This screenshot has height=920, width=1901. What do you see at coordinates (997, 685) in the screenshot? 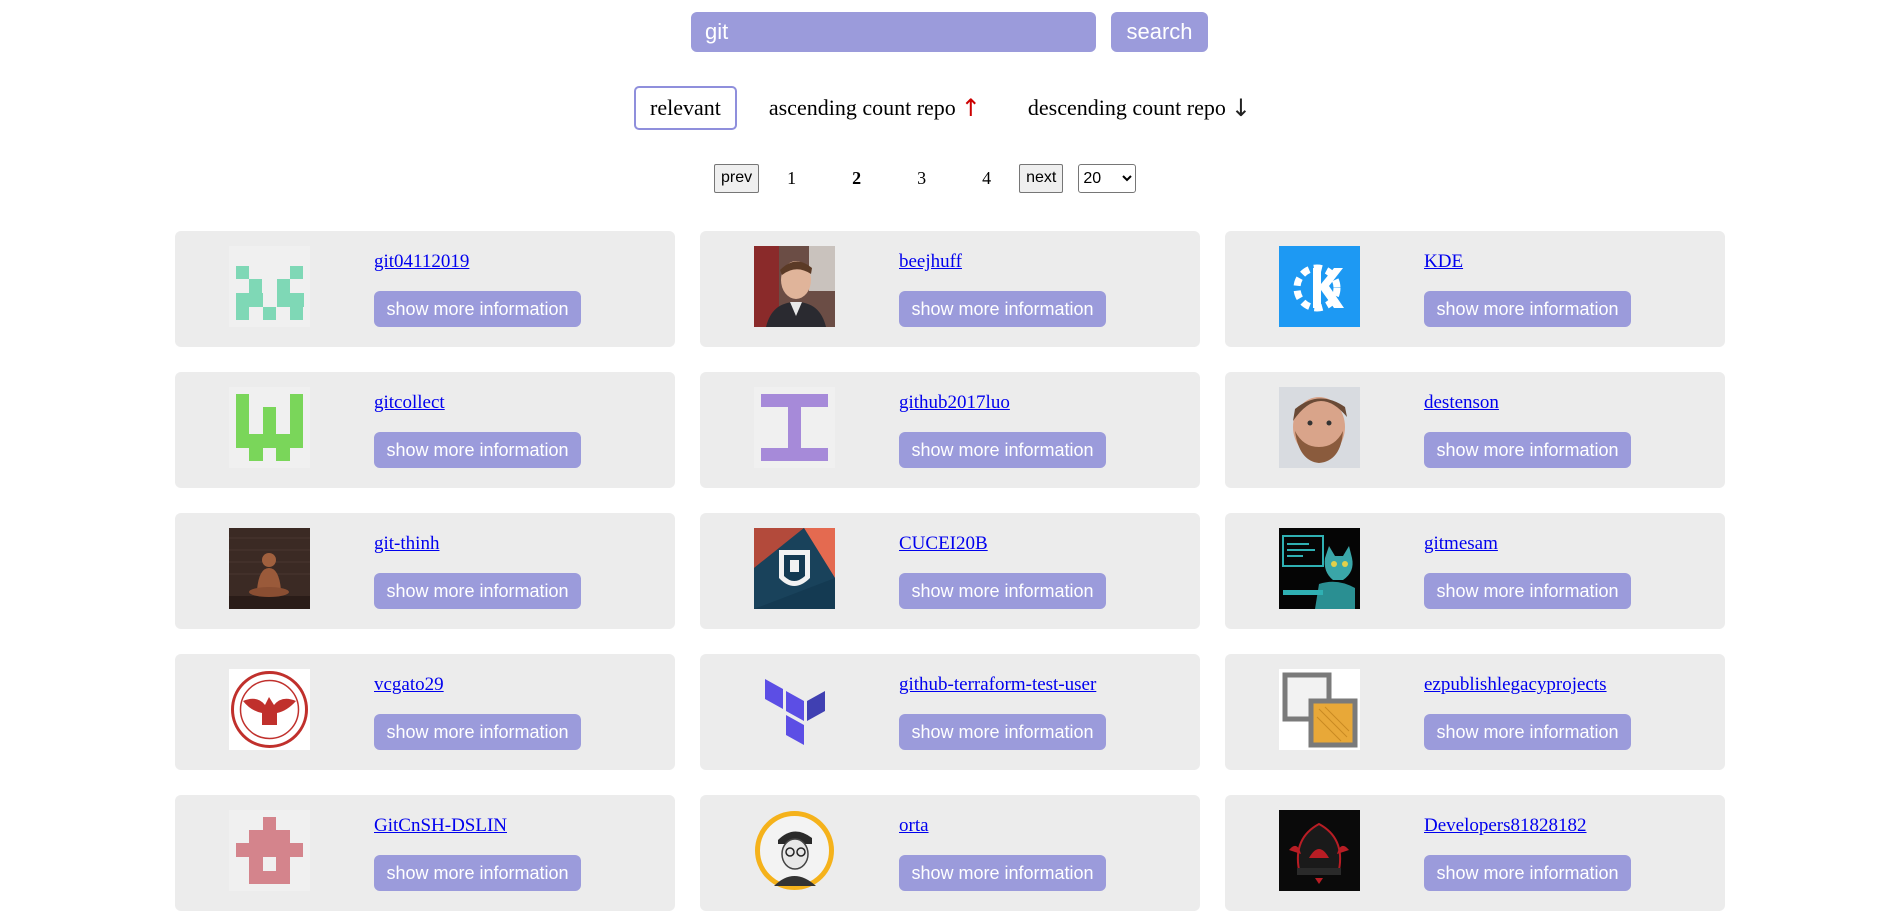
I see `user-login-link: github-terraform-test-user` at bounding box center [997, 685].